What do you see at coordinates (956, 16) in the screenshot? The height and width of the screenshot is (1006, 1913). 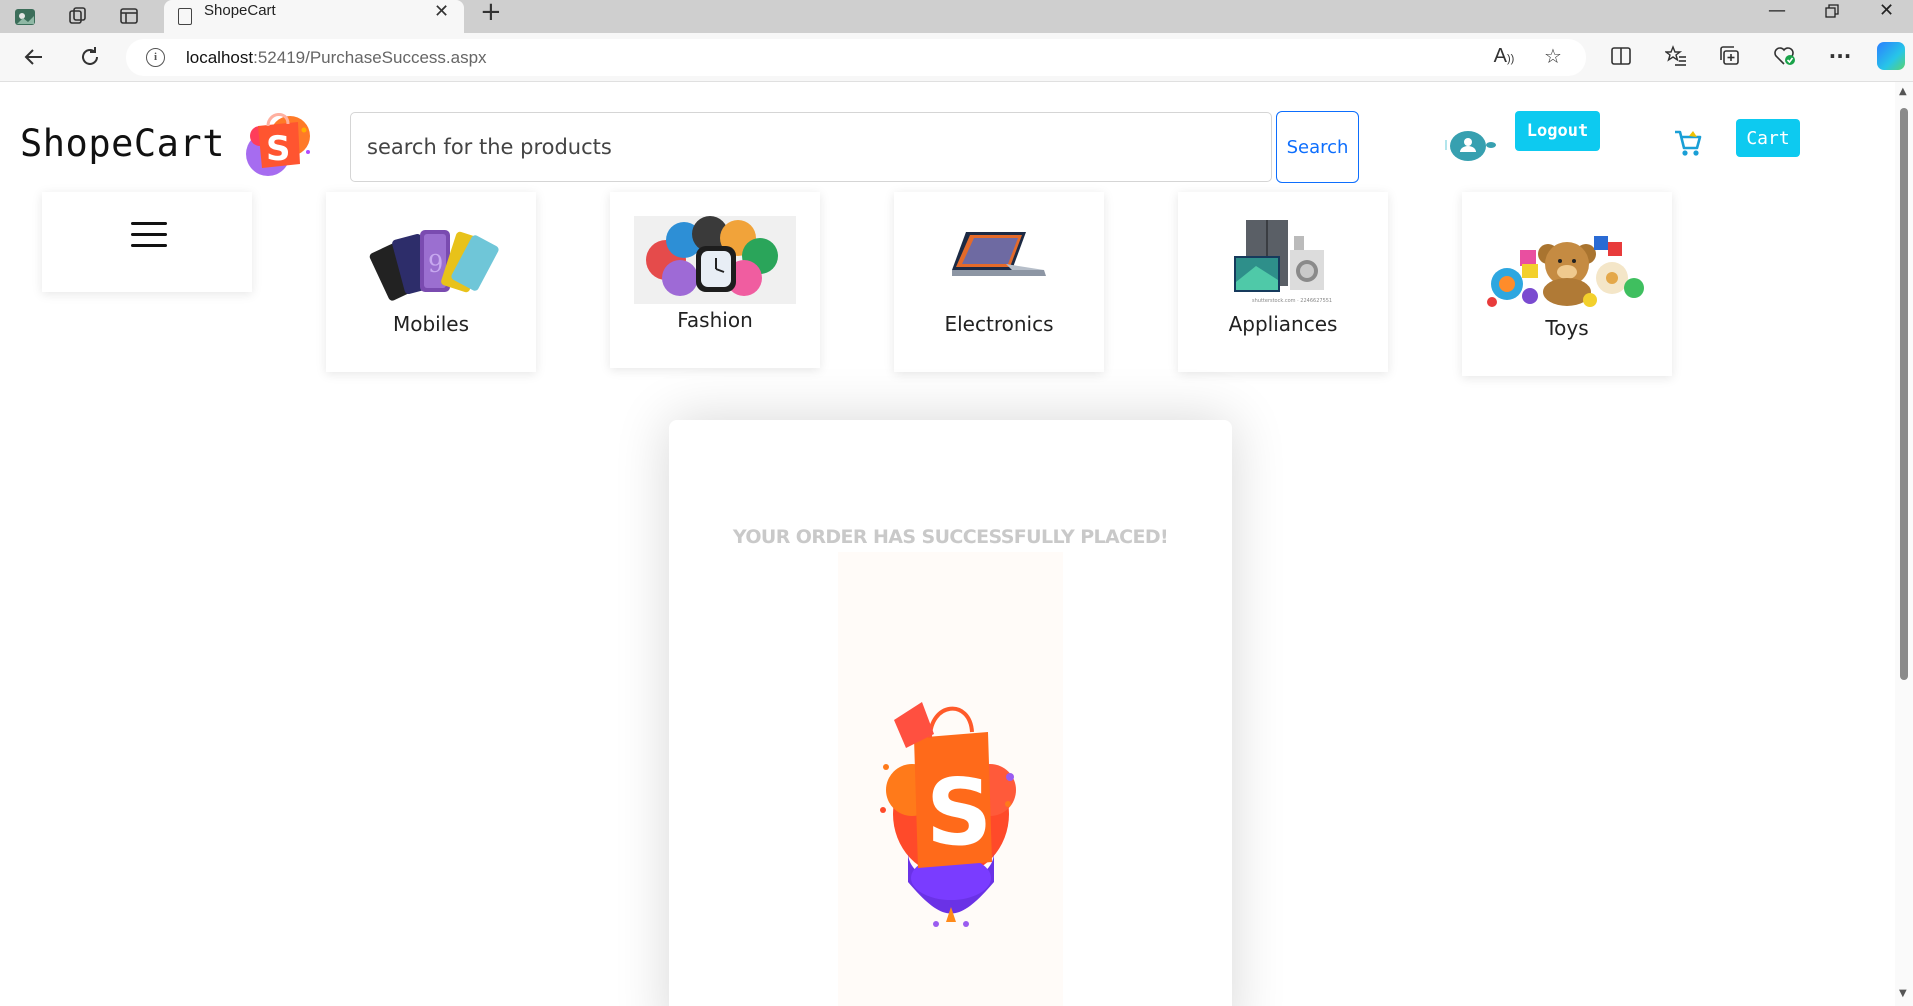 I see `browser-tab-bar: ShopeCart ✕ + — ✕` at bounding box center [956, 16].